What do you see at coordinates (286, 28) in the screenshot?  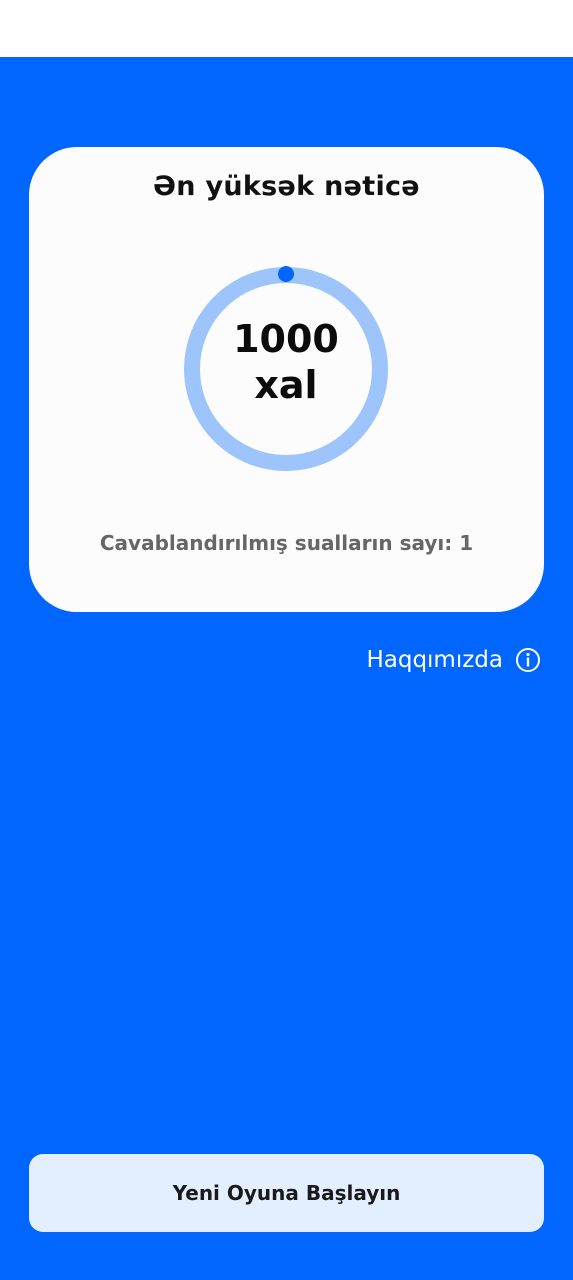 I see `status-bar` at bounding box center [286, 28].